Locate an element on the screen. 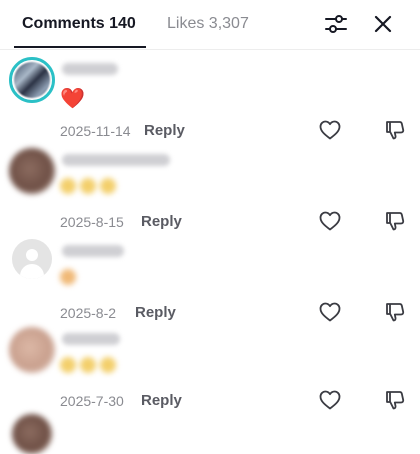  close-button is located at coordinates (383, 24).